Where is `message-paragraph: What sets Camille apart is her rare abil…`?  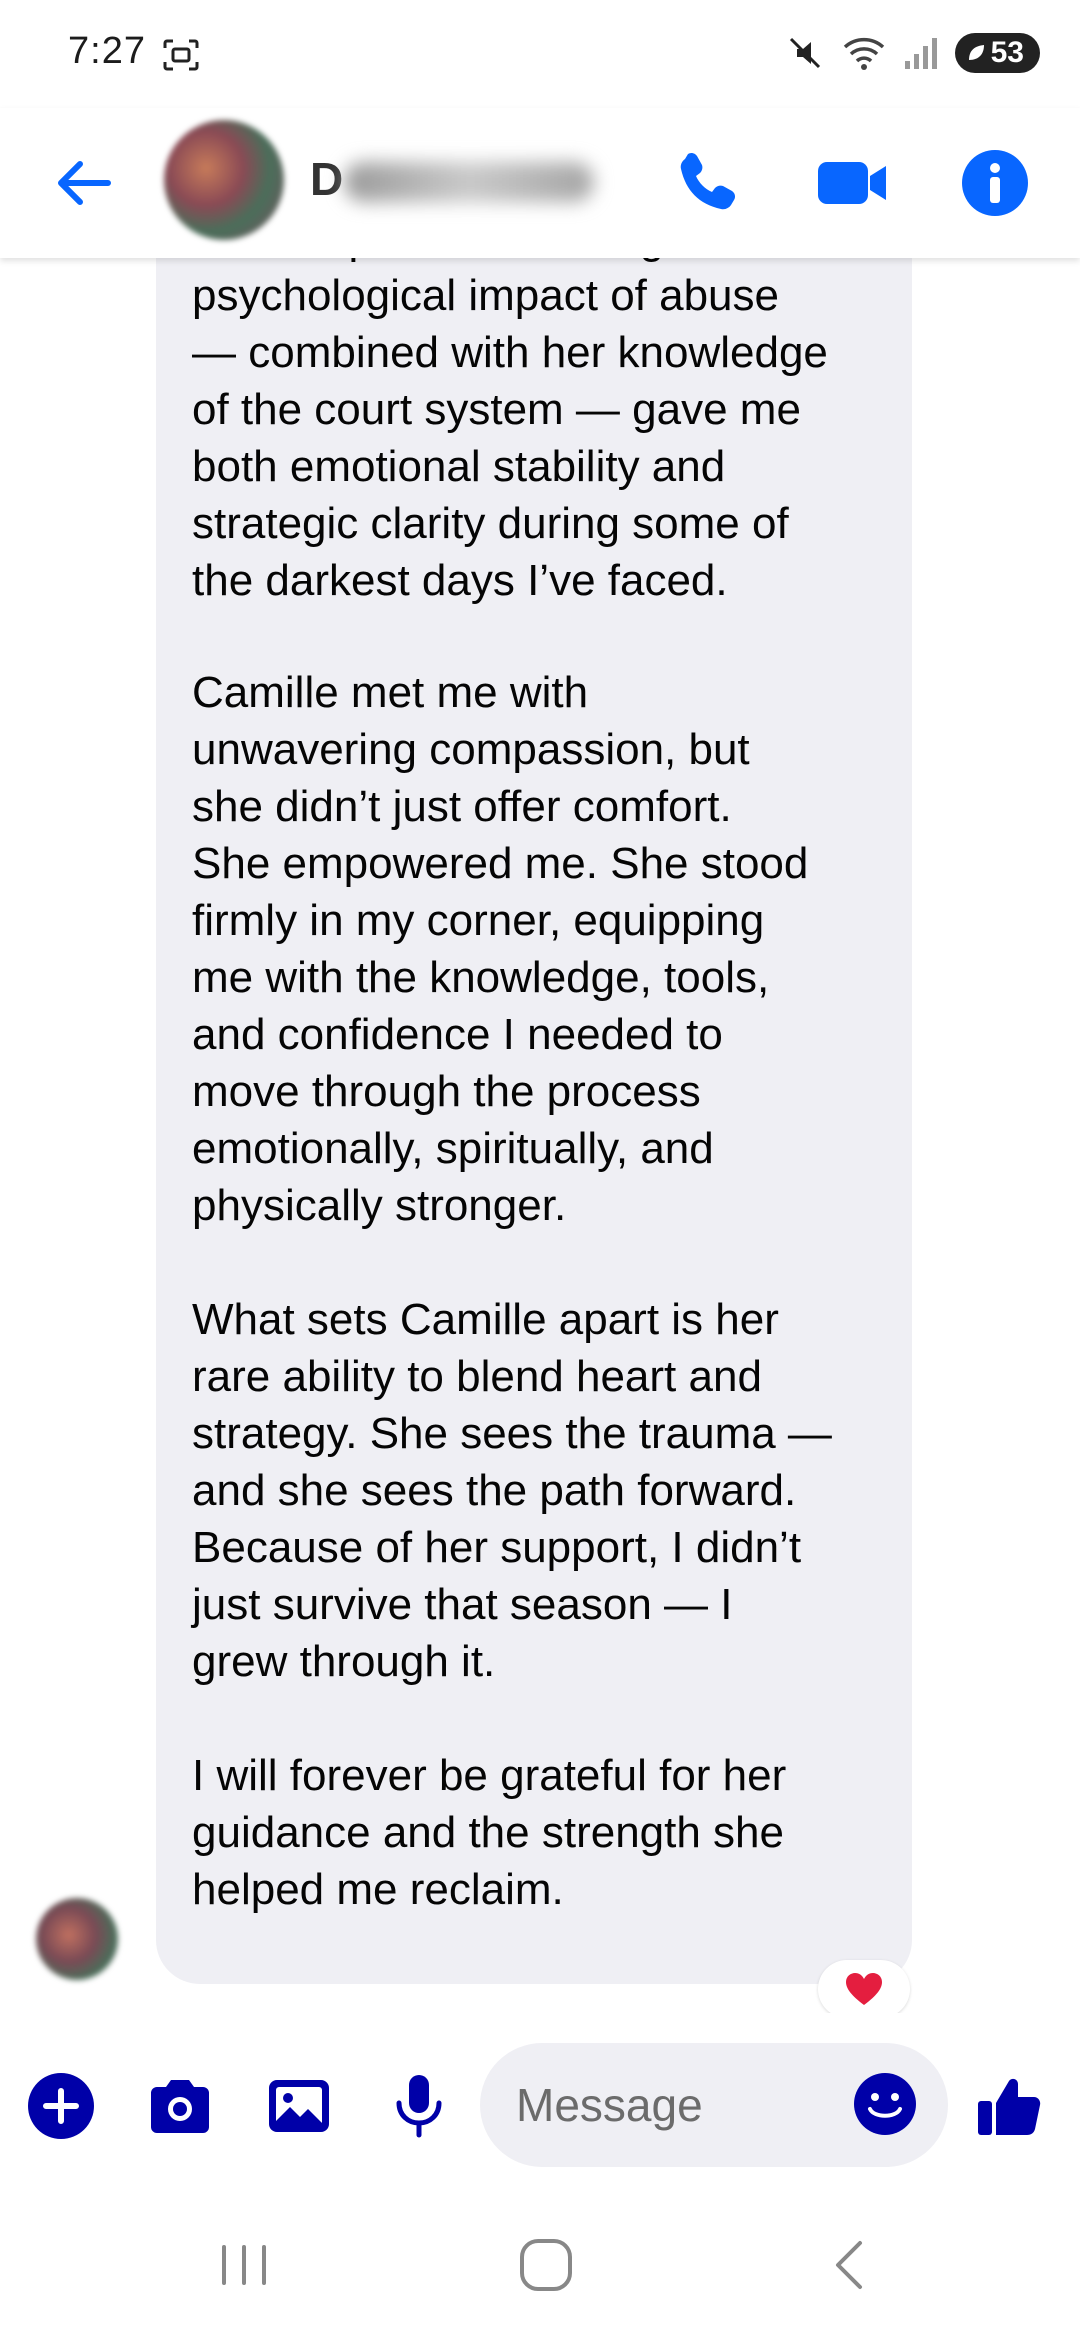 message-paragraph: What sets Camille apart is her rare abil… is located at coordinates (512, 1490).